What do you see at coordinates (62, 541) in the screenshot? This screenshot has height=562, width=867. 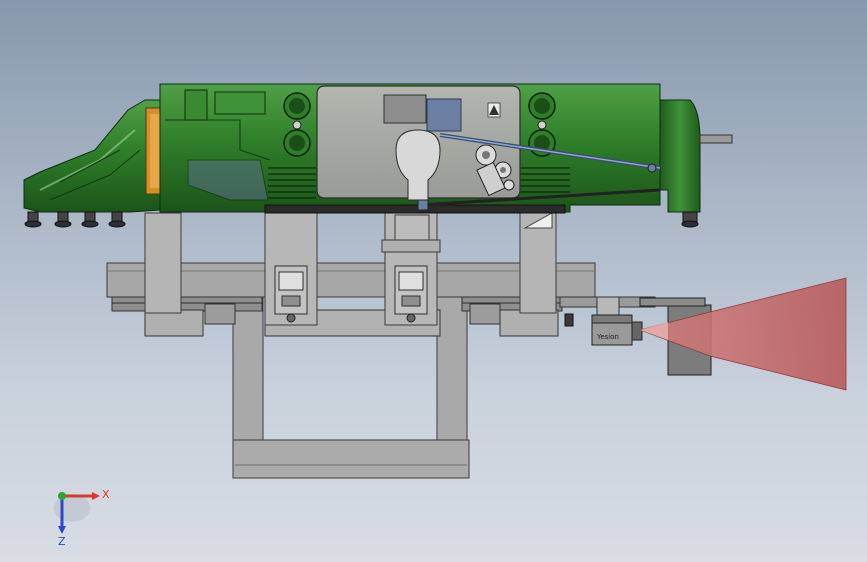 I see `z-axis-label: Z` at bounding box center [62, 541].